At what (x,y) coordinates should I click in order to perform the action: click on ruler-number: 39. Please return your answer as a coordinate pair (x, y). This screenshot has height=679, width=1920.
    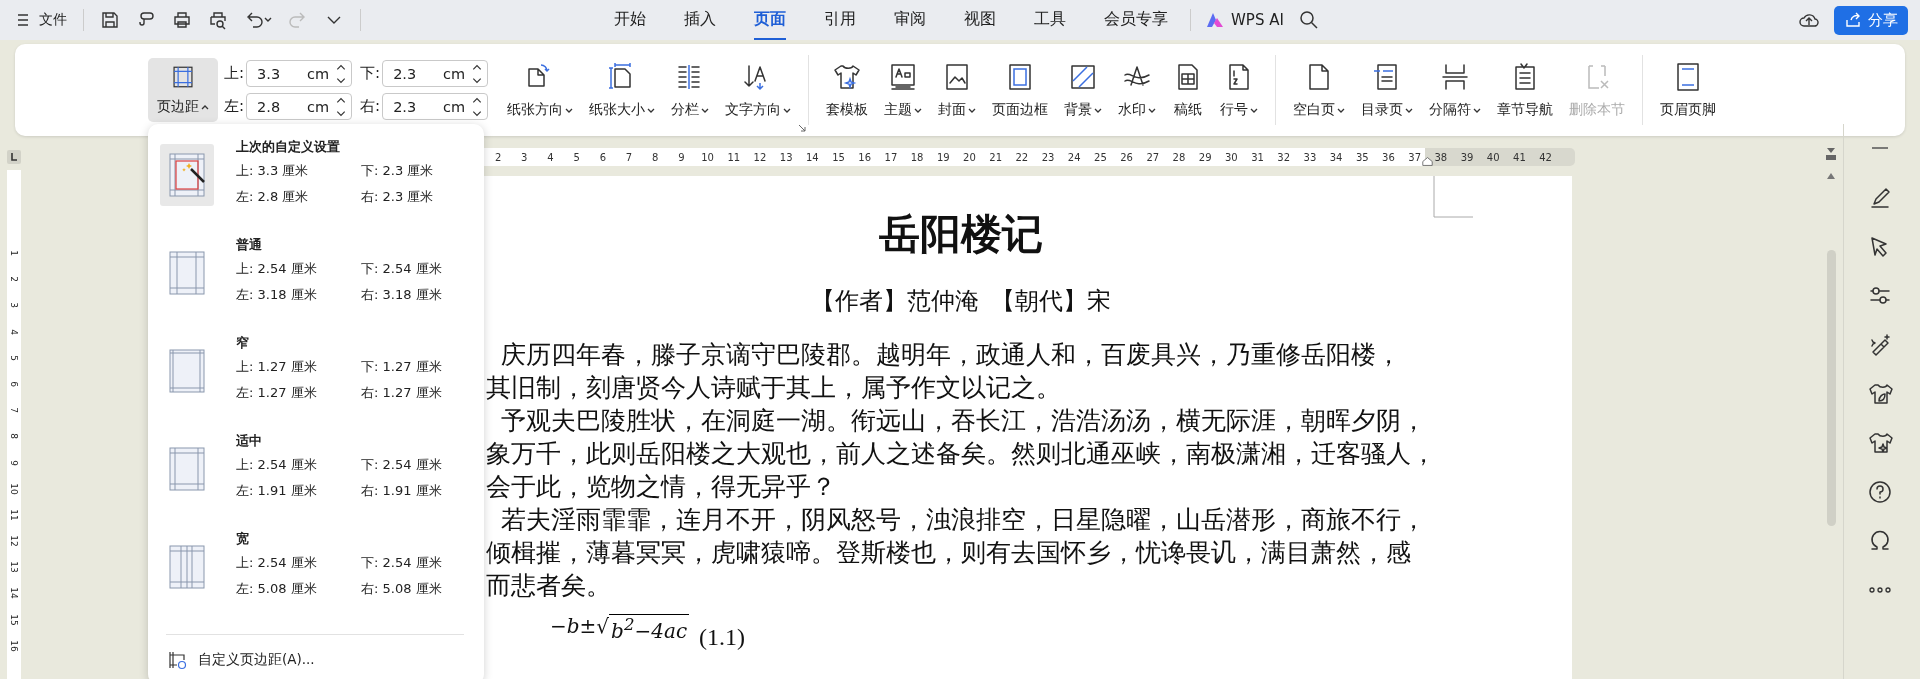
    Looking at the image, I should click on (1467, 157).